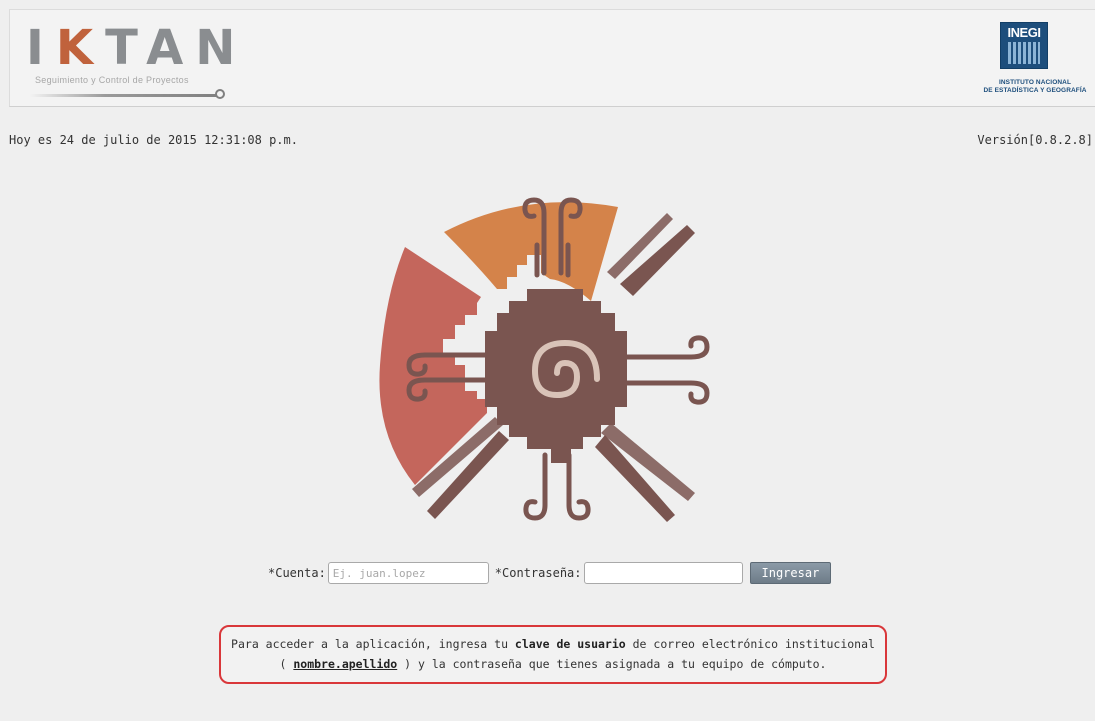  I want to click on emblem-bottom-spirals, so click(557, 486).